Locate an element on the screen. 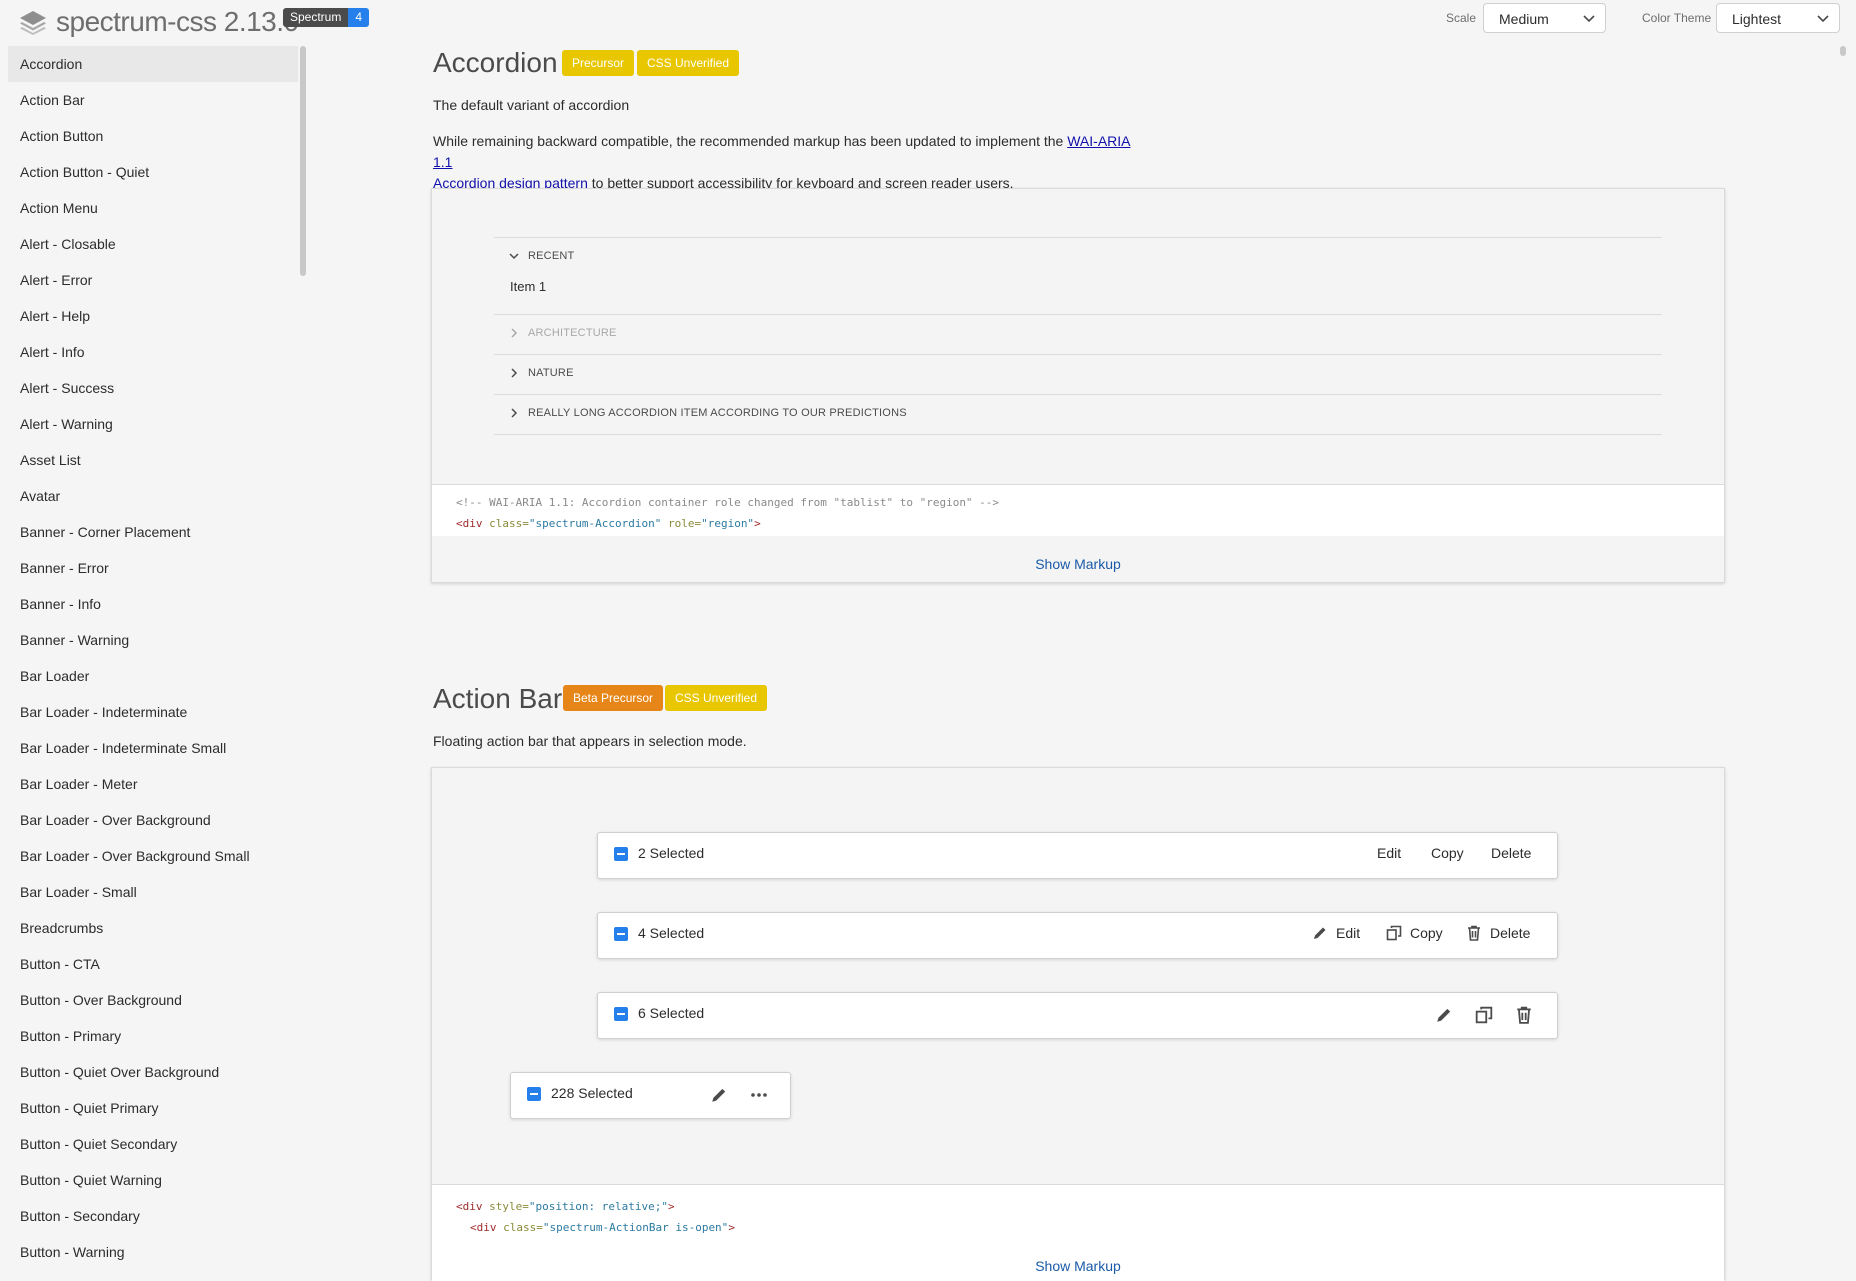  sidebar-item: Bar Loader - Indeterminate is located at coordinates (153, 712).